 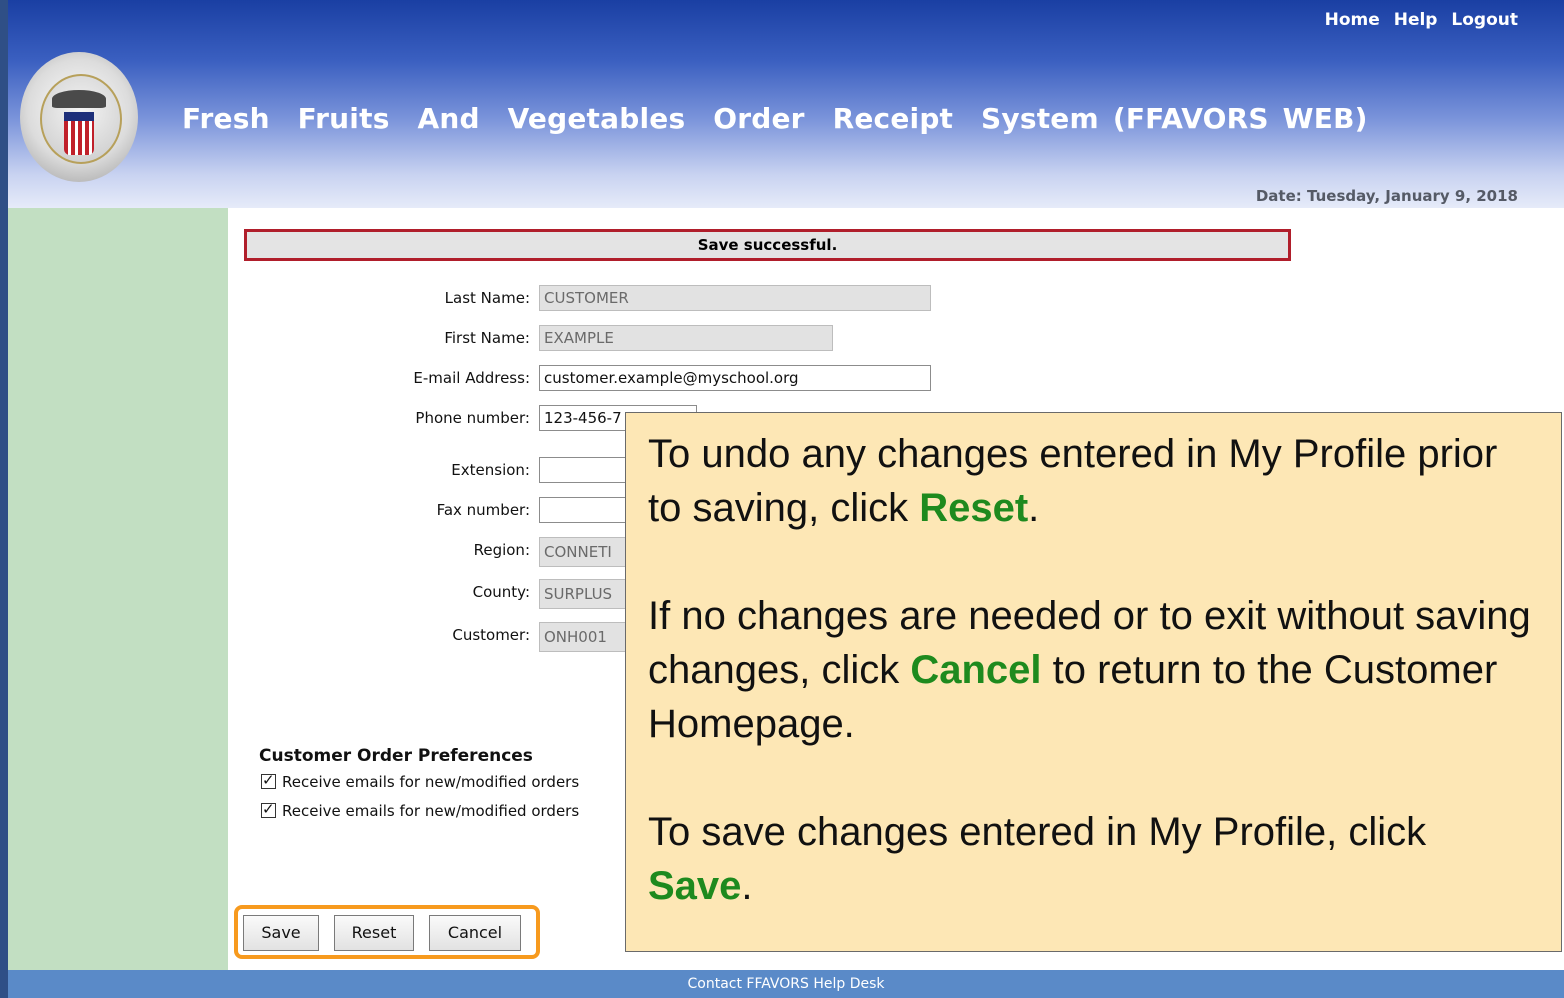 I want to click on nav-home-link: Home, so click(x=1352, y=20).